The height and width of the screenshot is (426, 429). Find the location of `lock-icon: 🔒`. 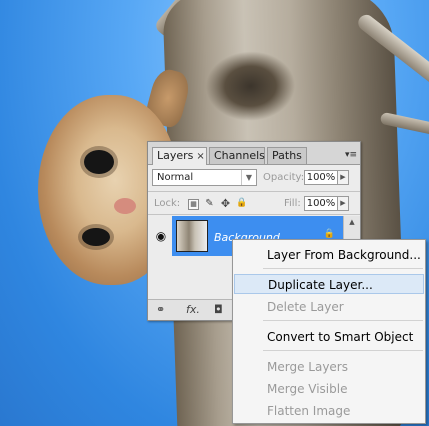

lock-icon: 🔒 is located at coordinates (329, 234).